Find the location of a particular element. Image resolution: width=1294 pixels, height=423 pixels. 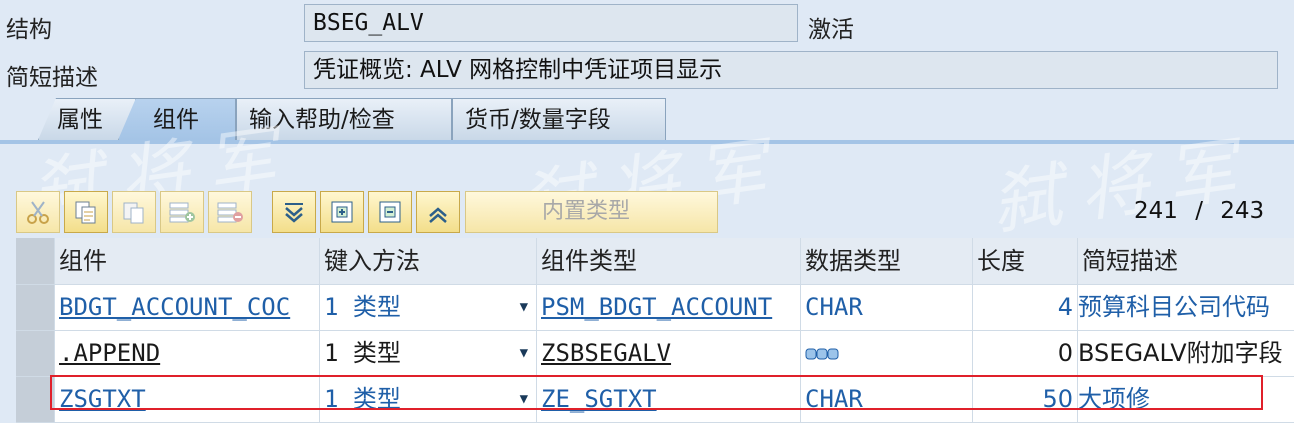

component-type-cell: ZE_SGTXT is located at coordinates (668, 399).